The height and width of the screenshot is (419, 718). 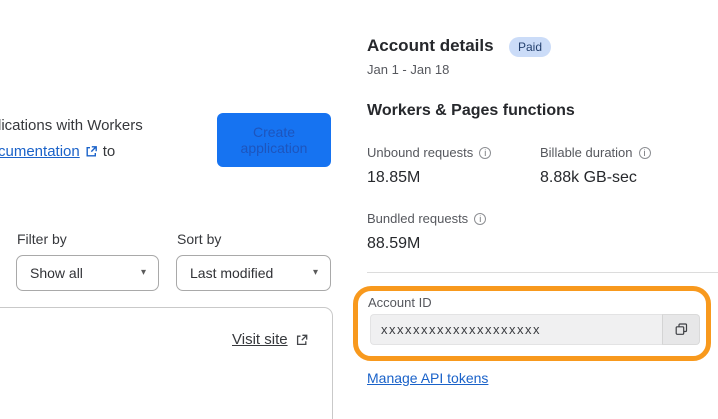 I want to click on visit-site-link: Visit site, so click(x=260, y=339).